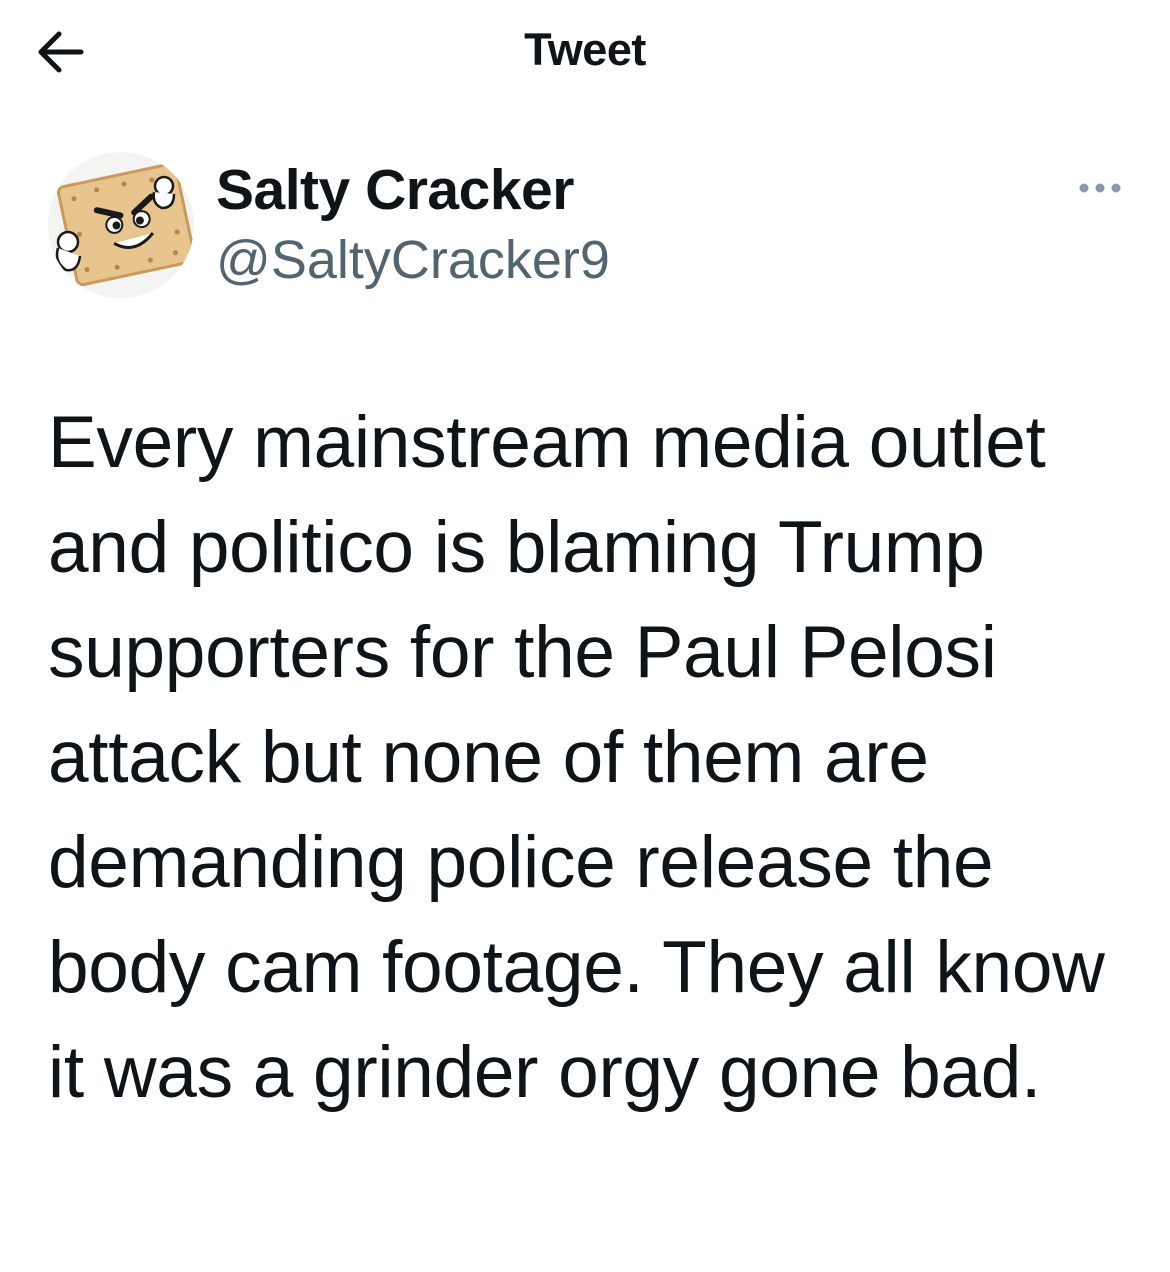 This screenshot has height=1272, width=1170. I want to click on top-navigation-bar: Tweet, so click(585, 55).